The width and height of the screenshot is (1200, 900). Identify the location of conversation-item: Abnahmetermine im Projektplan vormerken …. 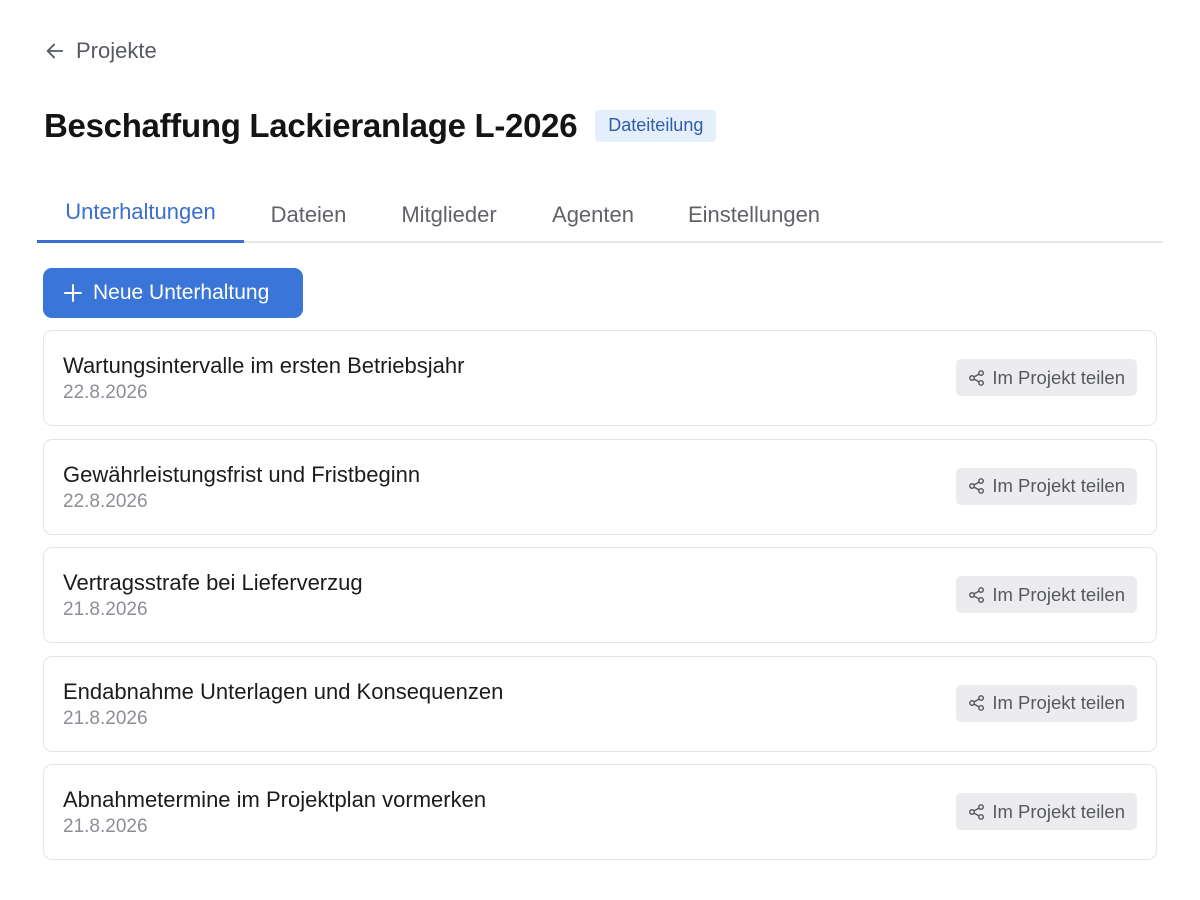
(600, 812).